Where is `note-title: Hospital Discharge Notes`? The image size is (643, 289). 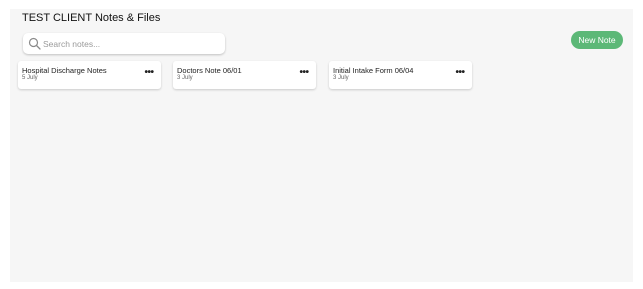
note-title: Hospital Discharge Notes is located at coordinates (64, 70).